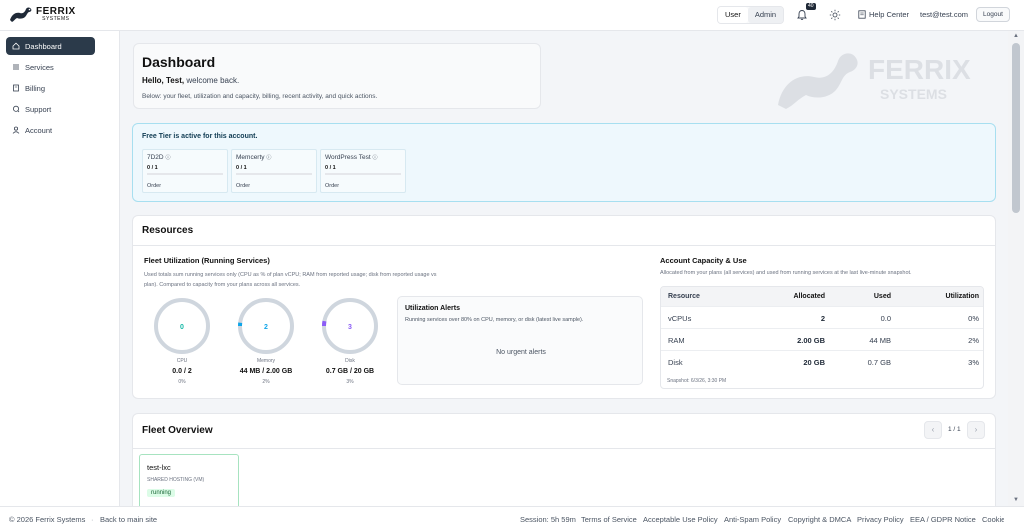 The height and width of the screenshot is (529, 1024). Describe the element at coordinates (973, 362) in the screenshot. I see `table-cell: 3%` at that location.